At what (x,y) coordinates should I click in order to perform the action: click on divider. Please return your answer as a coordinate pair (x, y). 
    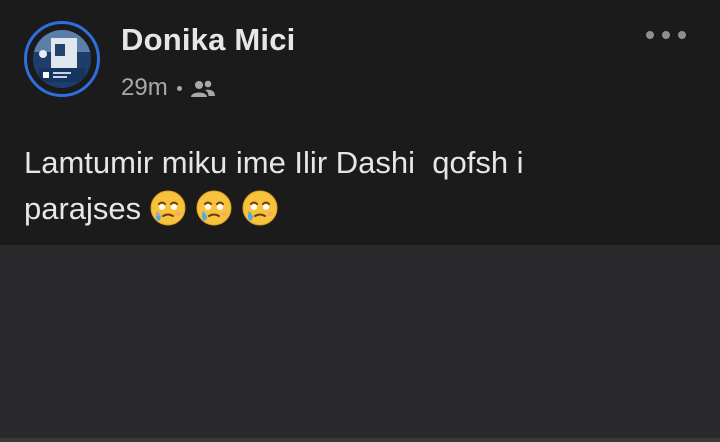
    Looking at the image, I should click on (360, 440).